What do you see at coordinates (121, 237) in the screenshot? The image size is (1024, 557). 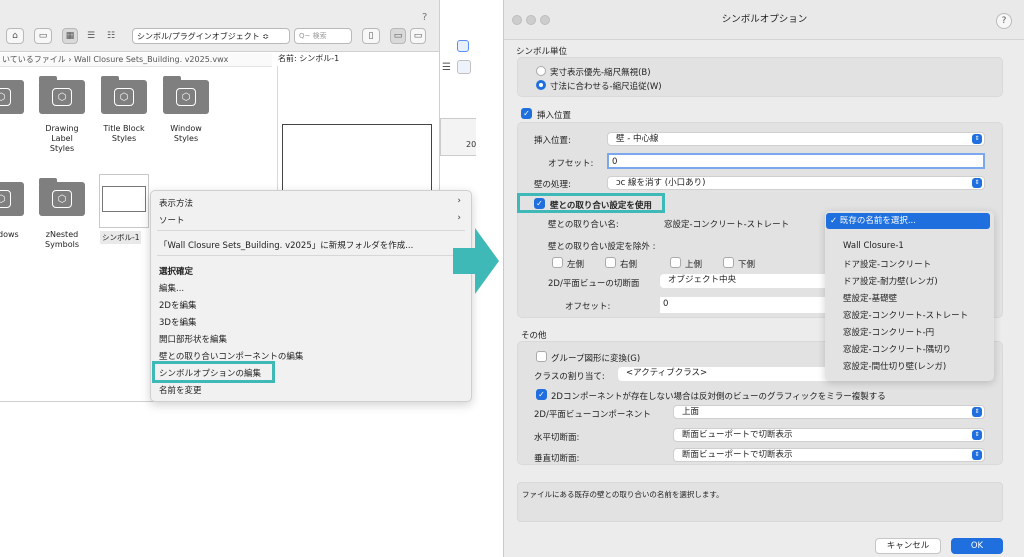 I see `symbol-label: シンボル-1` at bounding box center [121, 237].